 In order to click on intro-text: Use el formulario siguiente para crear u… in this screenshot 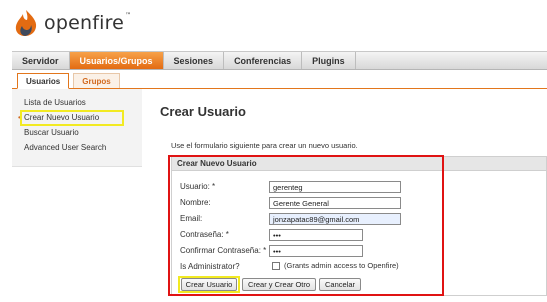, I will do `click(264, 145)`.